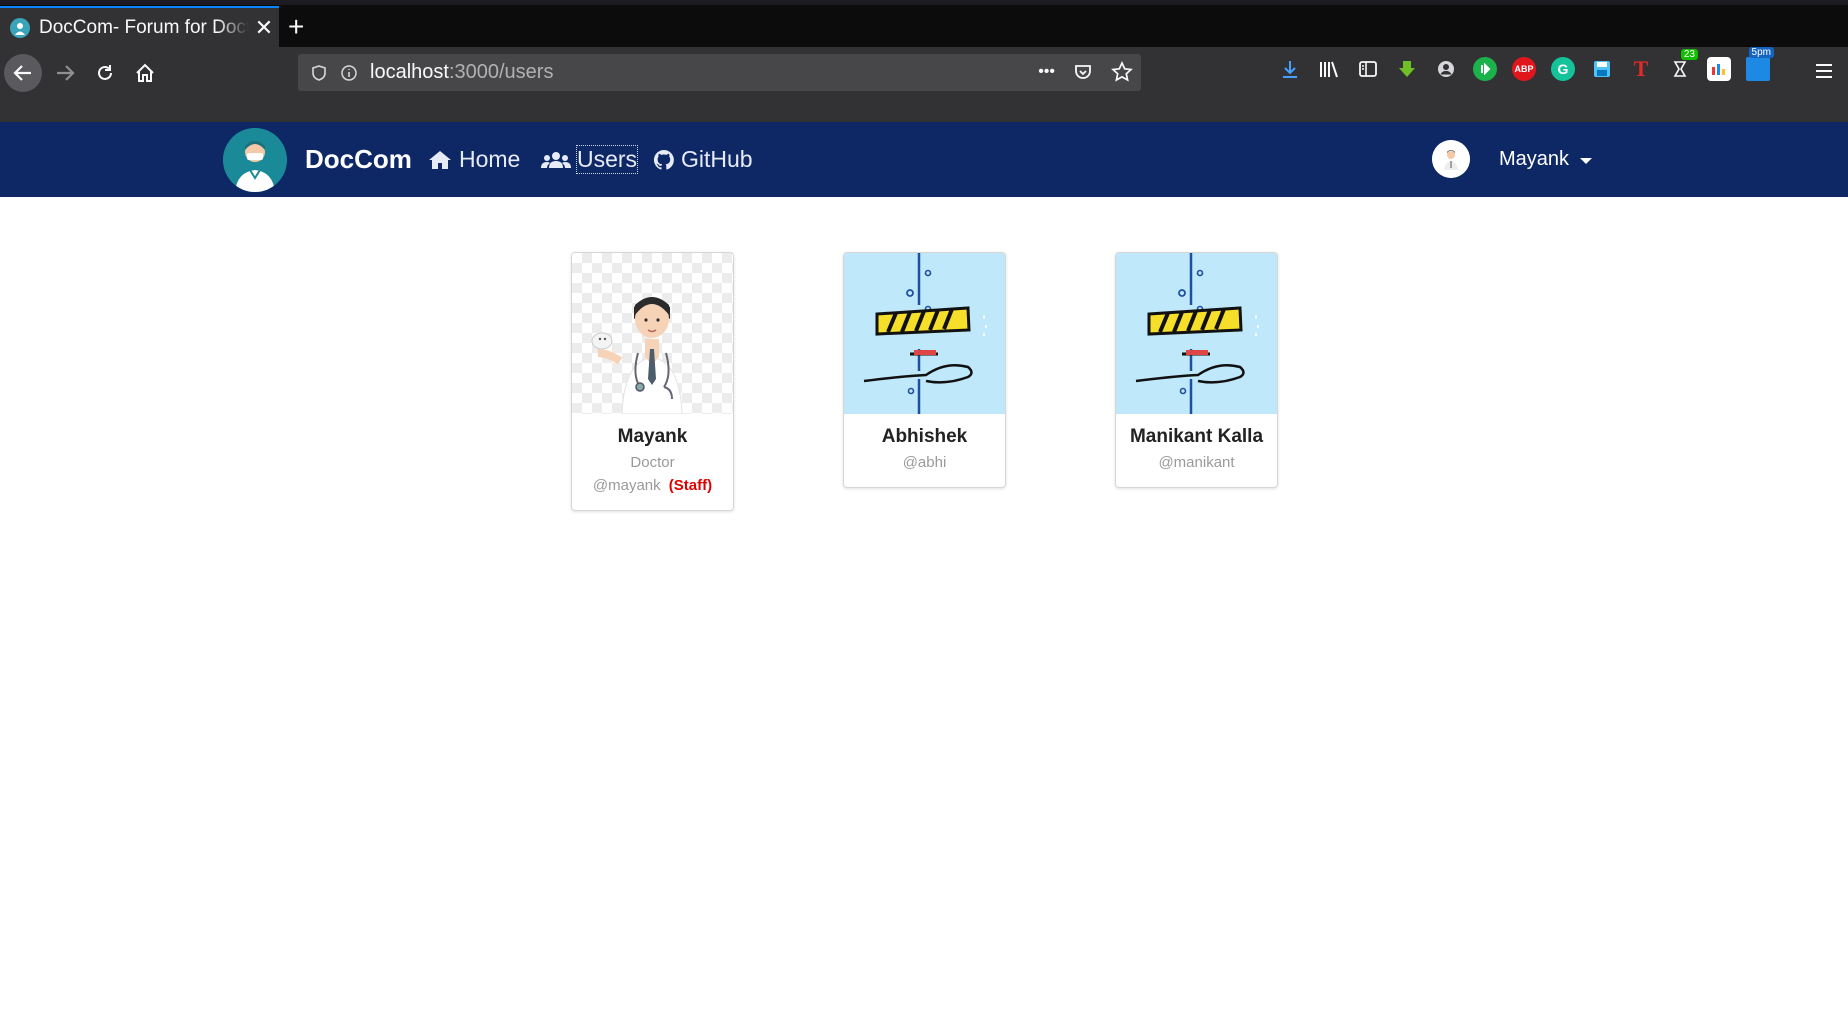 The image size is (1848, 1013). I want to click on user-card-name: Manikant Kalla, so click(1196, 437).